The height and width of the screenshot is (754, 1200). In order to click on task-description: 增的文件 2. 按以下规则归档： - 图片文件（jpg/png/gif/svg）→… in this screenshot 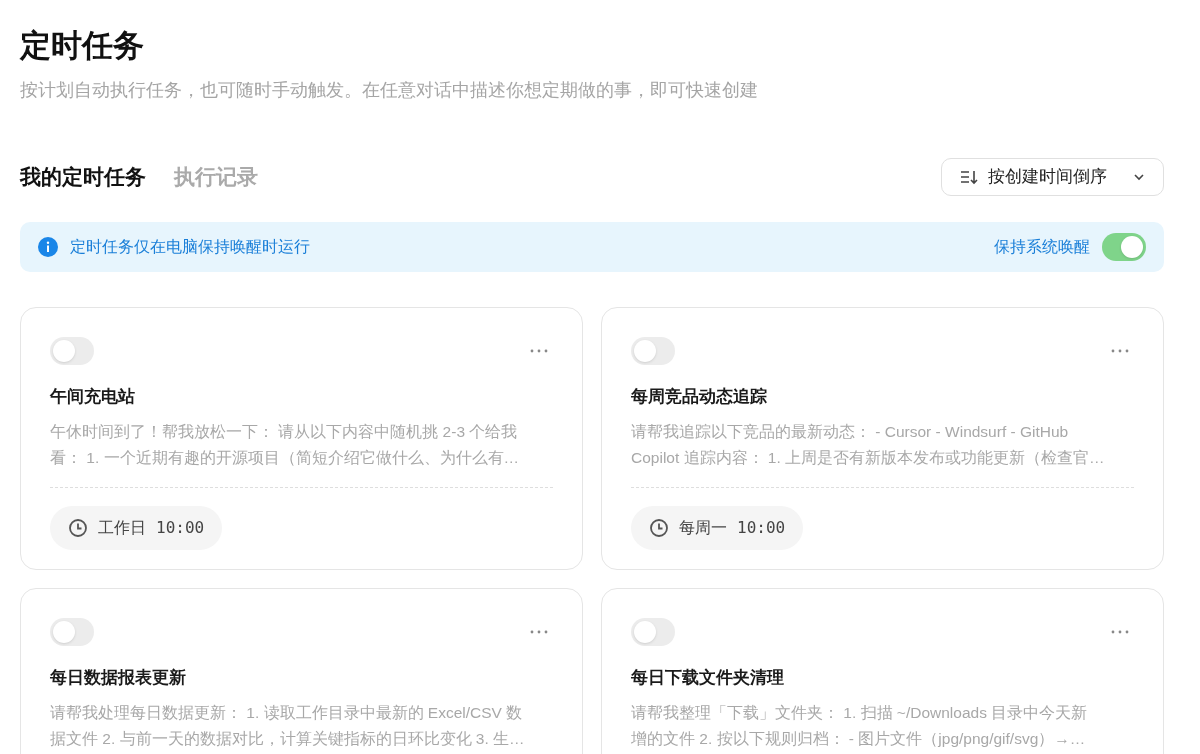, I will do `click(859, 739)`.